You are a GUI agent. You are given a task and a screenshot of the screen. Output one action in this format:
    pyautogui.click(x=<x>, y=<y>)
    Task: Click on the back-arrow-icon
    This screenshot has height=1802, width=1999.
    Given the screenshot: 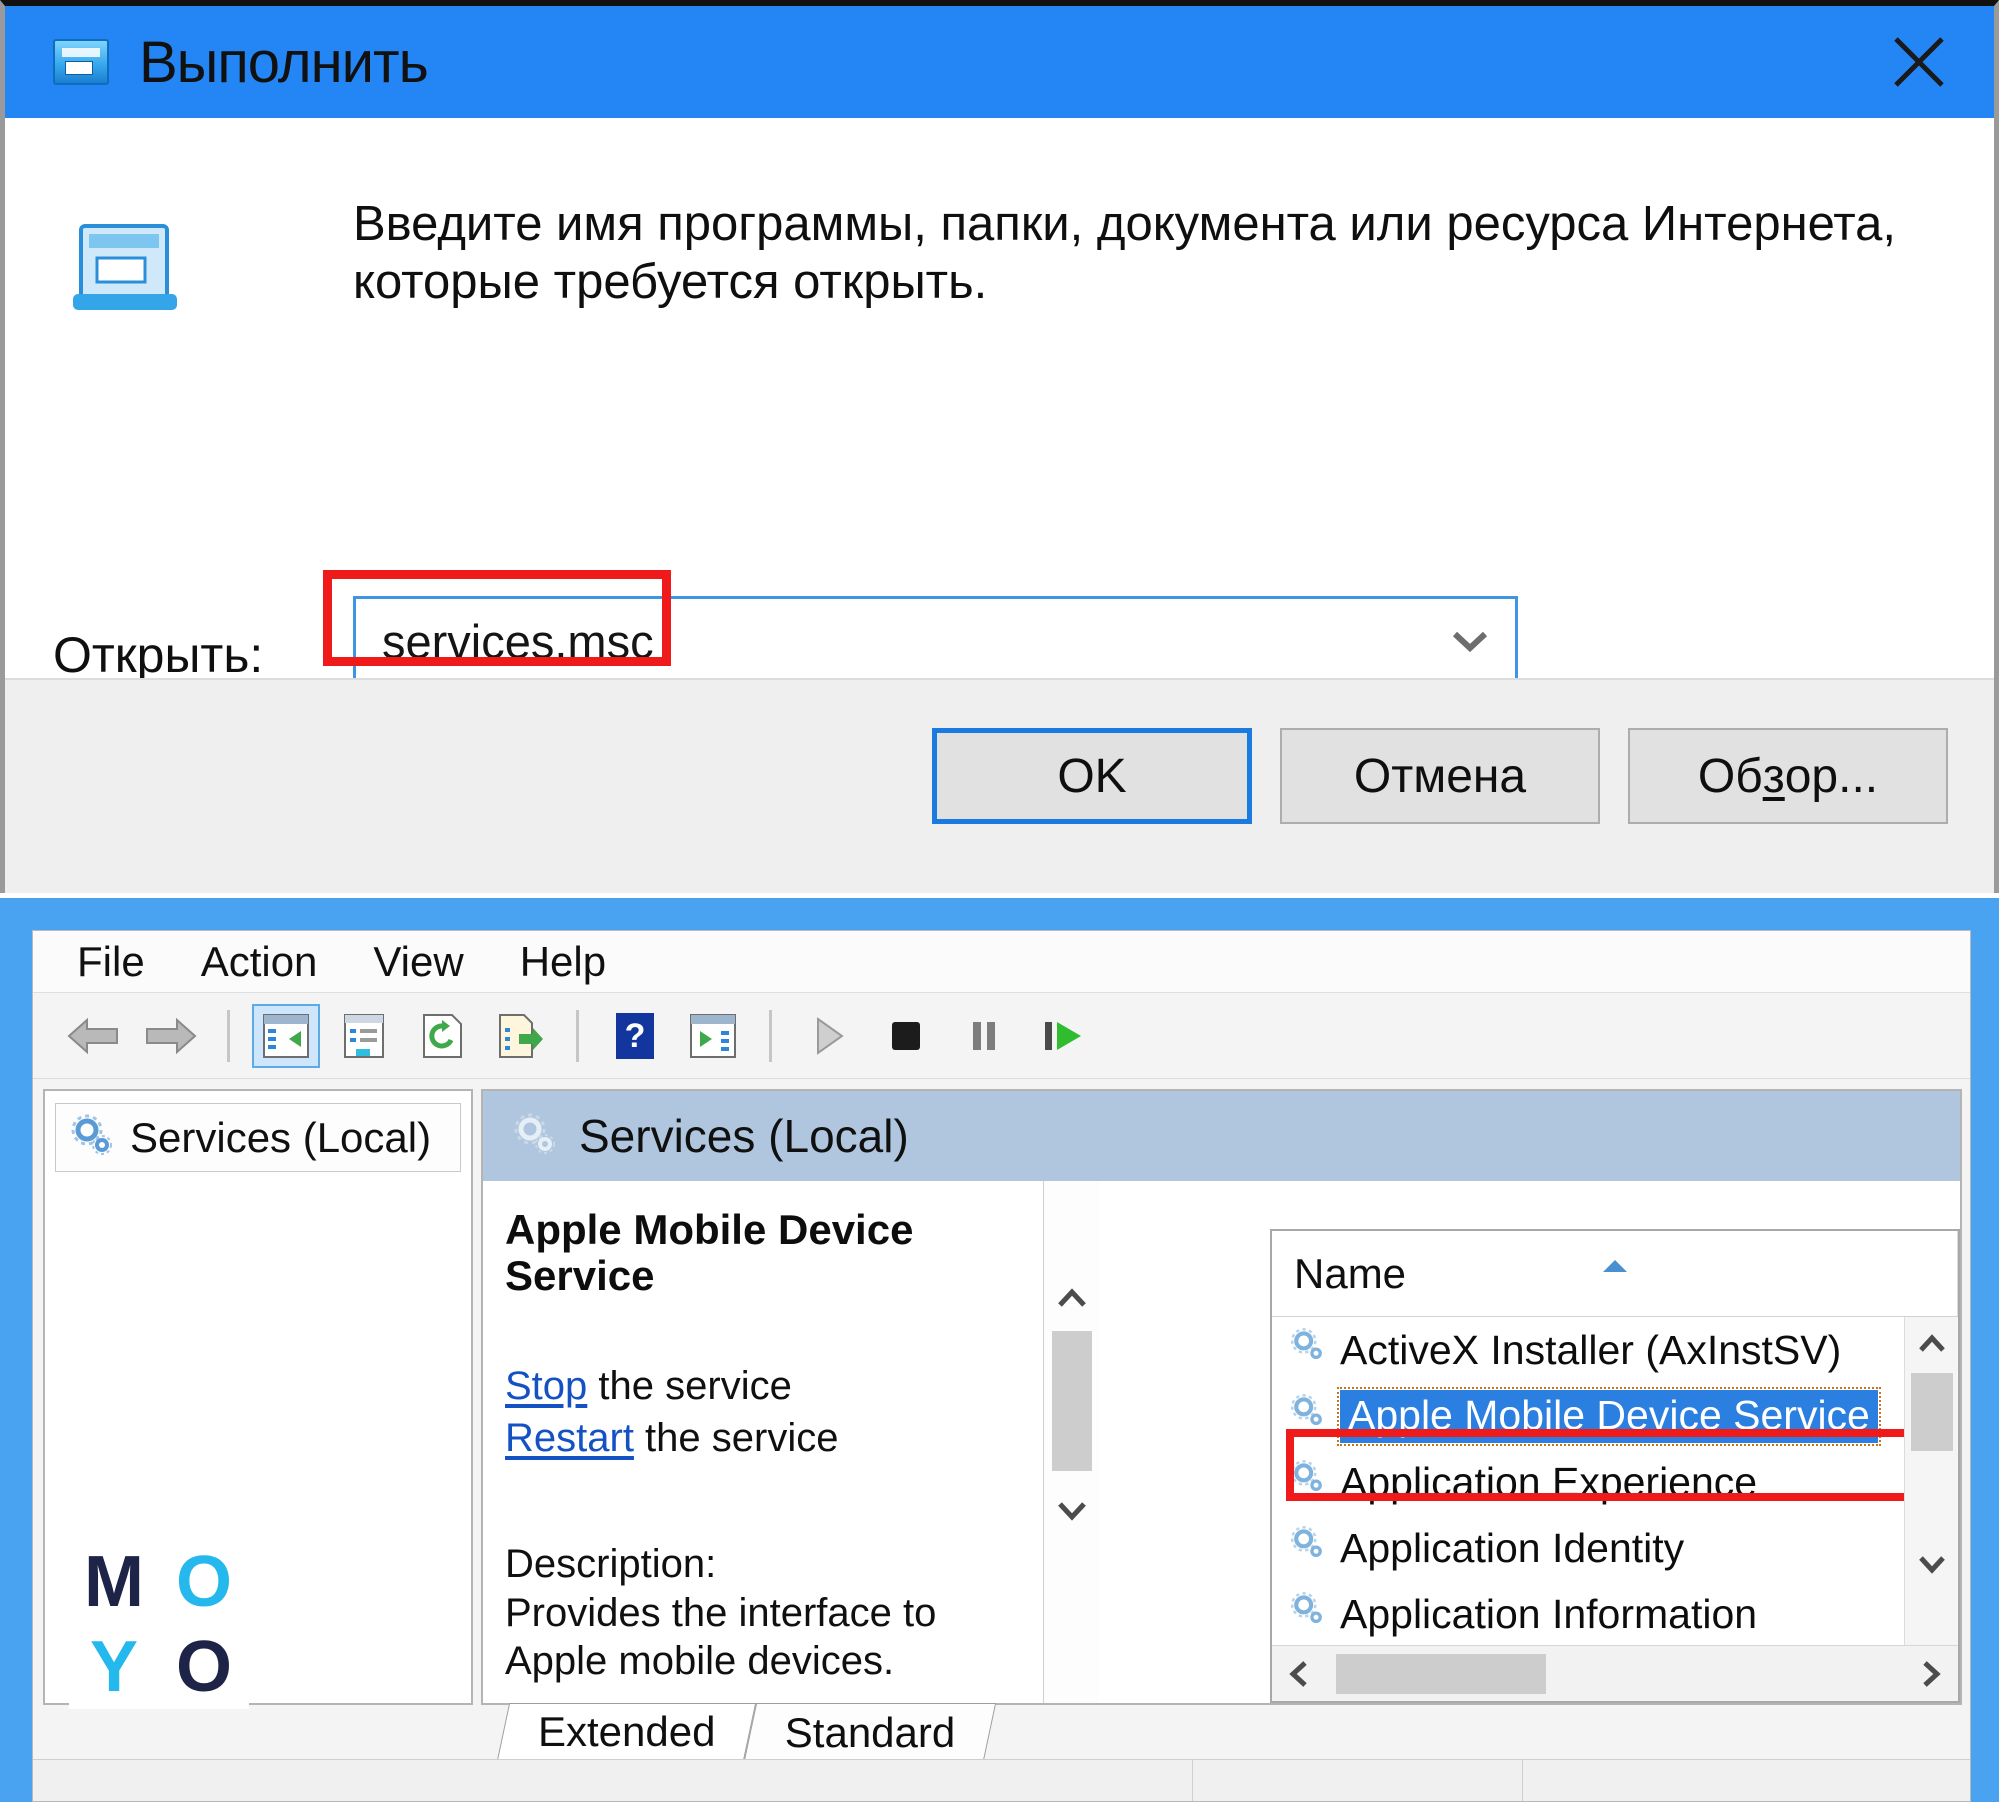 What is the action you would take?
    pyautogui.click(x=93, y=1036)
    